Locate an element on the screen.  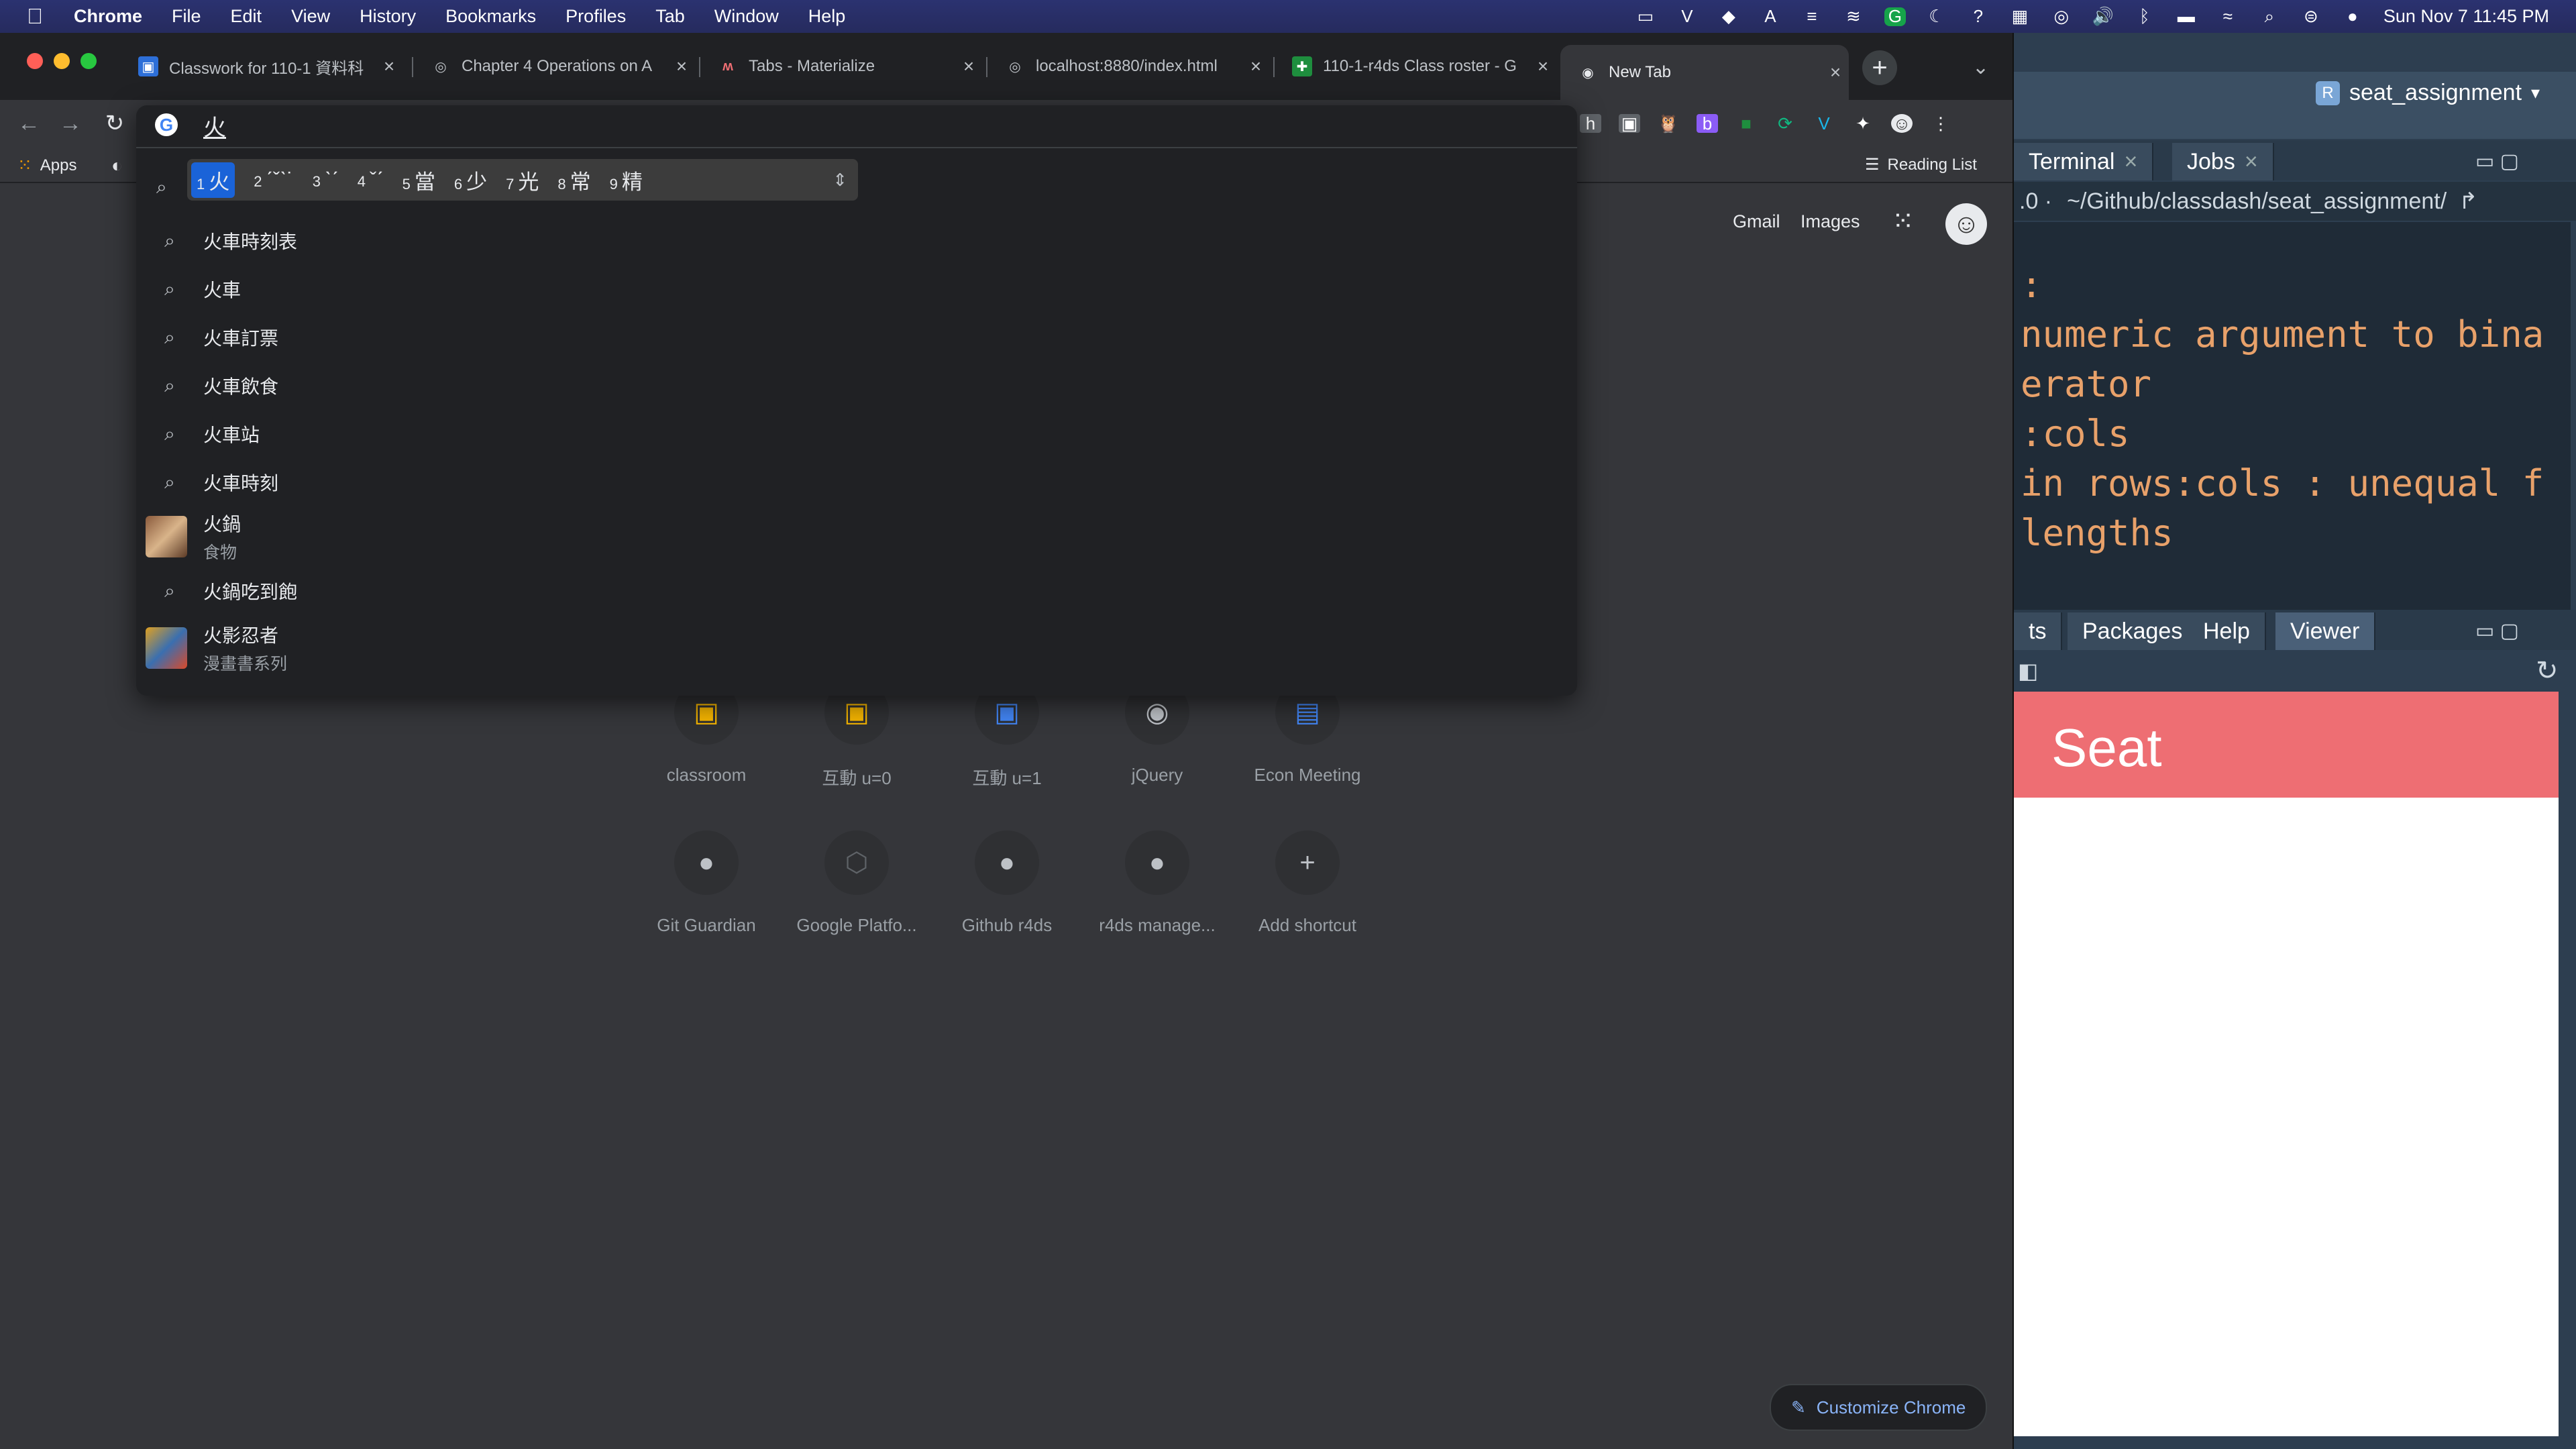
menubar-clock: Sun Nov 7 11:45 PM is located at coordinates (2466, 16).